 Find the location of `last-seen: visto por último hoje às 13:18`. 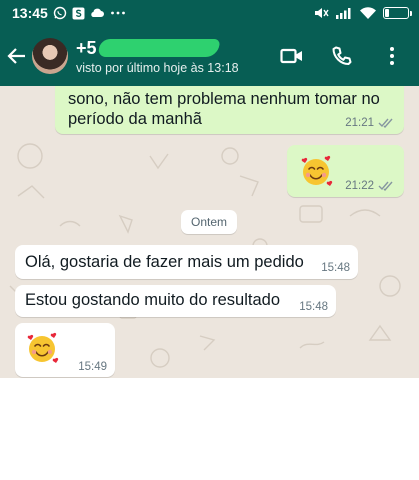

last-seen: visto por último hoje às 13:18 is located at coordinates (157, 67).